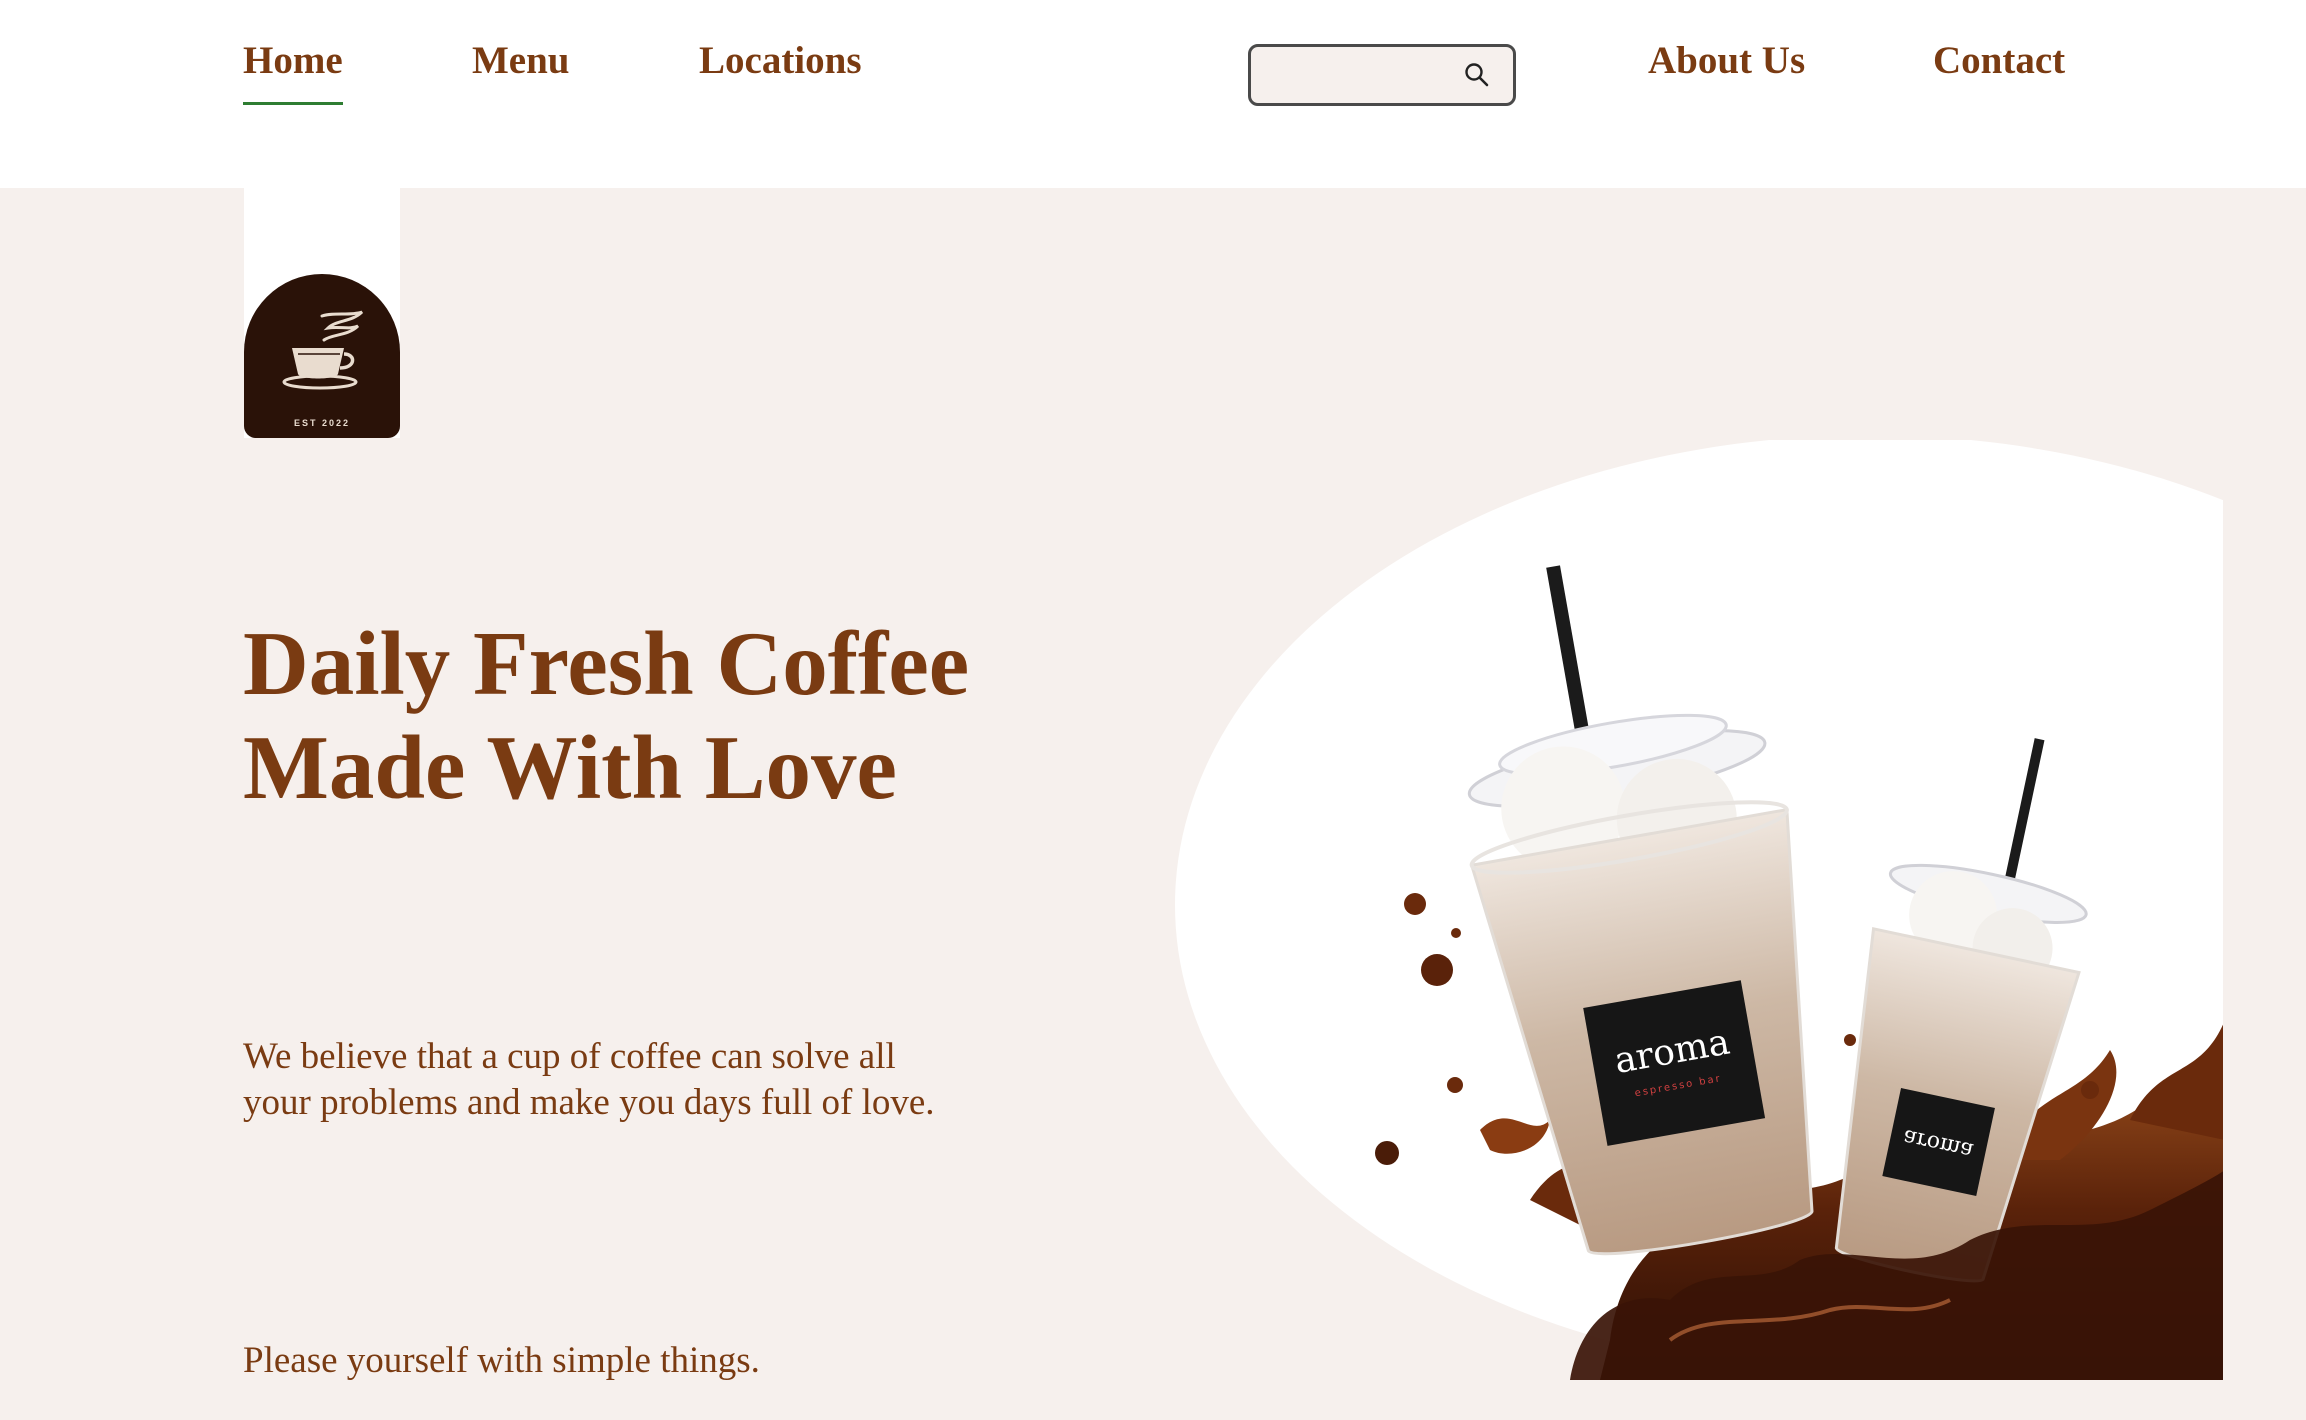 The height and width of the screenshot is (1420, 2306). What do you see at coordinates (1726, 60) in the screenshot?
I see `nav-link-about-us: About Us` at bounding box center [1726, 60].